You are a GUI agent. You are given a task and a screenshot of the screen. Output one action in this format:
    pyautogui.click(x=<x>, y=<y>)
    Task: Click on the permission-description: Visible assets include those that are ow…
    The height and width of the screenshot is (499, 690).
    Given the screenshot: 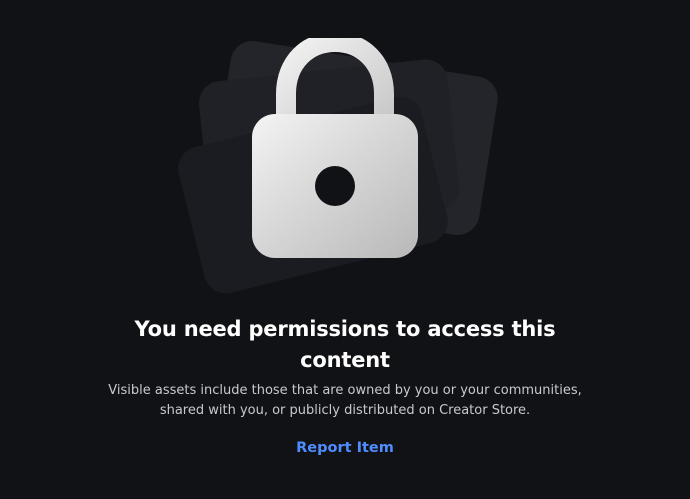 What is the action you would take?
    pyautogui.click(x=345, y=400)
    